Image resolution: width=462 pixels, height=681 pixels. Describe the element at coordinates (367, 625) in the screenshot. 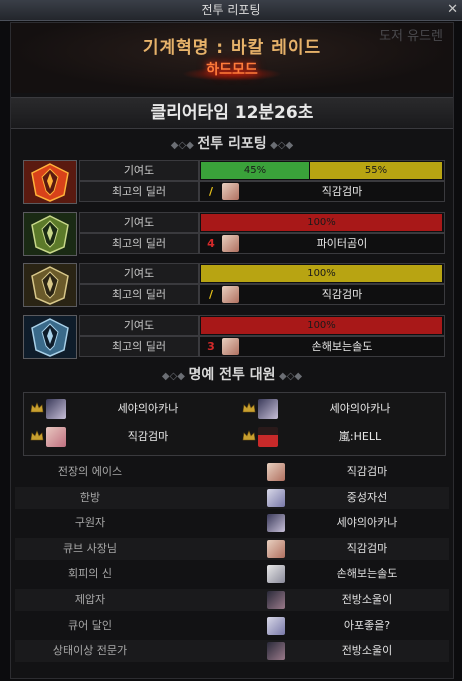

I see `award-winner-name: 아포좋을?` at that location.